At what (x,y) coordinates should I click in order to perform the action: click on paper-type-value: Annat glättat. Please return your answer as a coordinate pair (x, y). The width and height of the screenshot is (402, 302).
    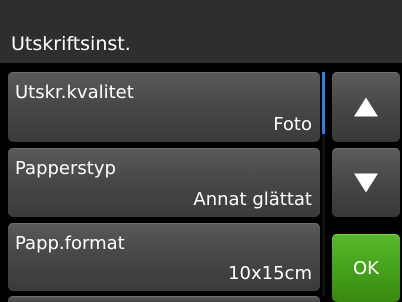
    Looking at the image, I should click on (252, 199).